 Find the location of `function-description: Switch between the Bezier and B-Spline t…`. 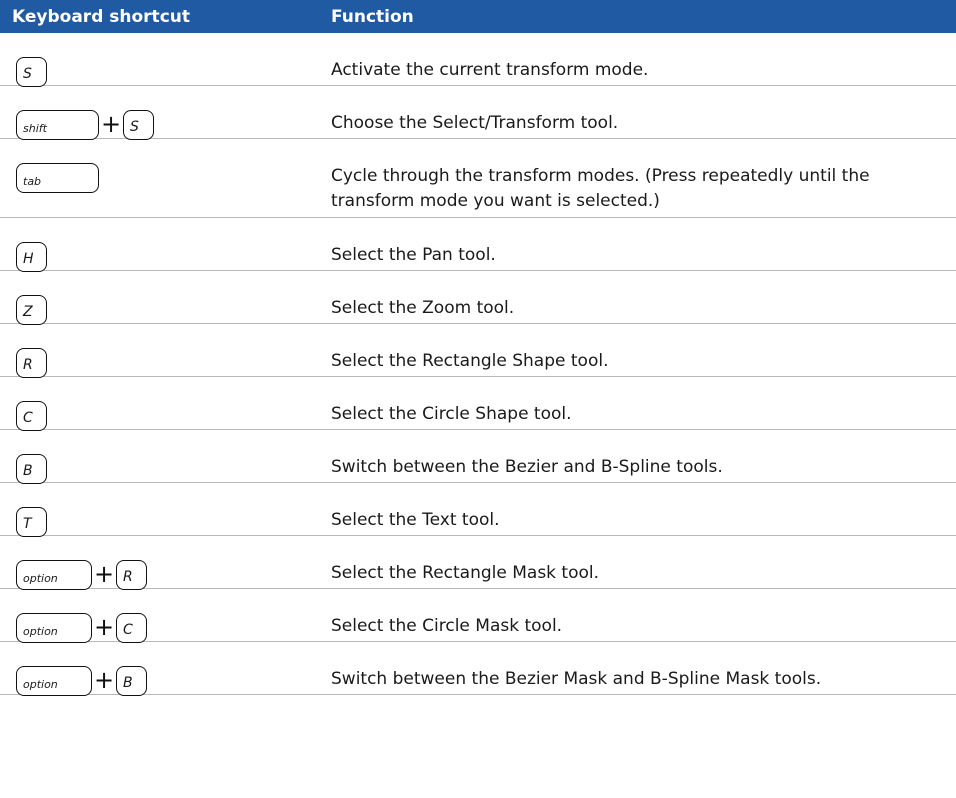

function-description: Switch between the Bezier and B-Spline t… is located at coordinates (527, 467).